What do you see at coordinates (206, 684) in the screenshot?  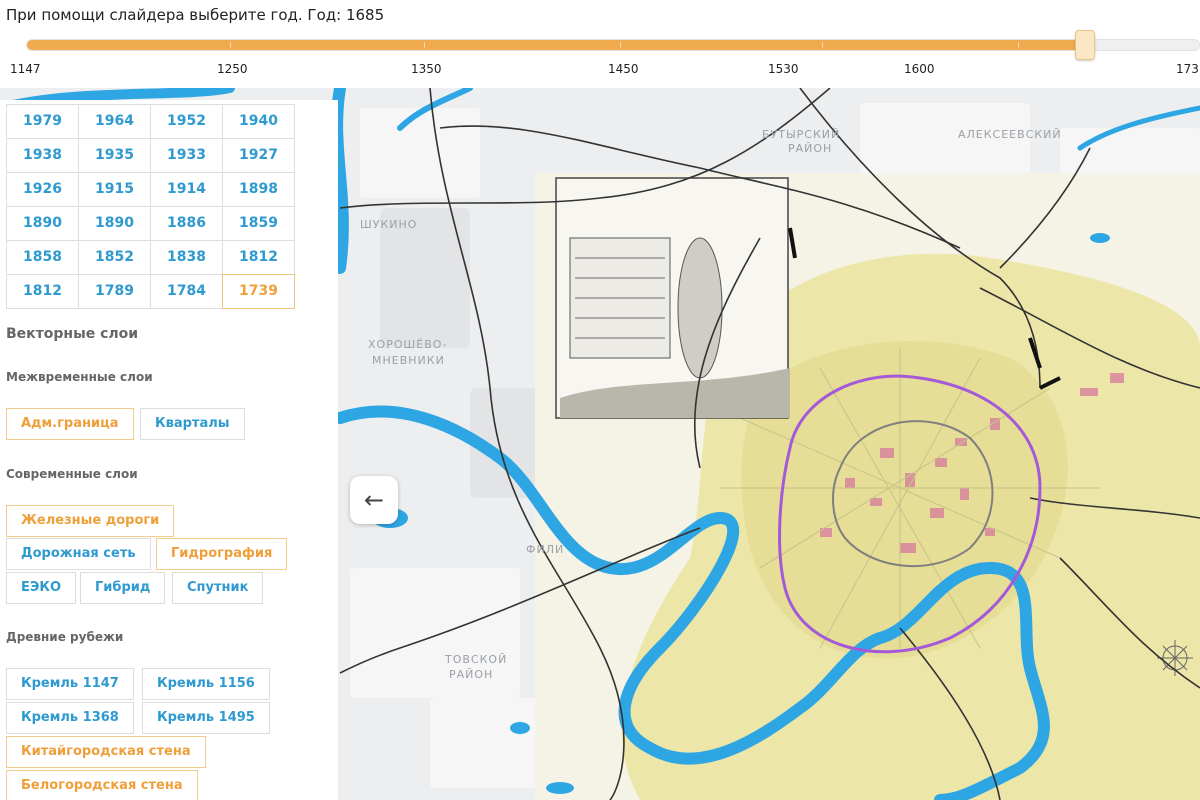 I see `layer-button-kremlin-1156: Кремль 1156` at bounding box center [206, 684].